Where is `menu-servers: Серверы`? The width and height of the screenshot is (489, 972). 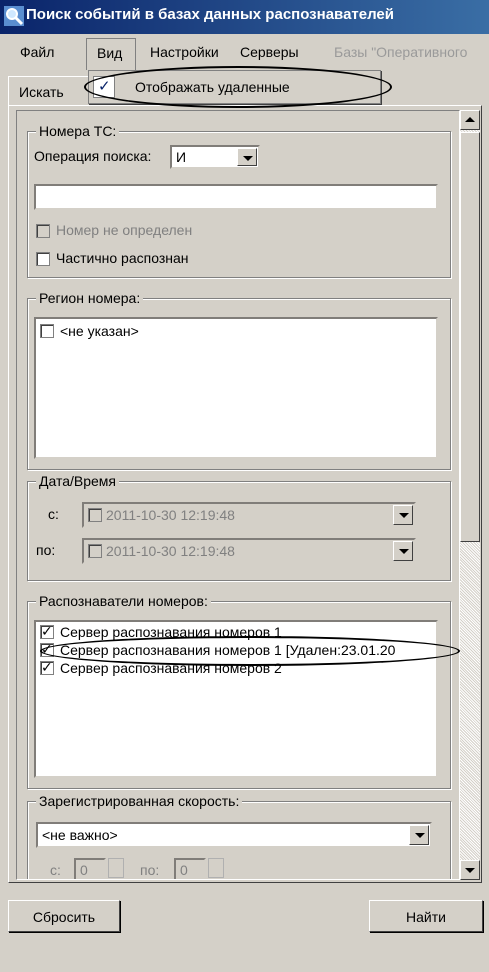
menu-servers: Серверы is located at coordinates (269, 52).